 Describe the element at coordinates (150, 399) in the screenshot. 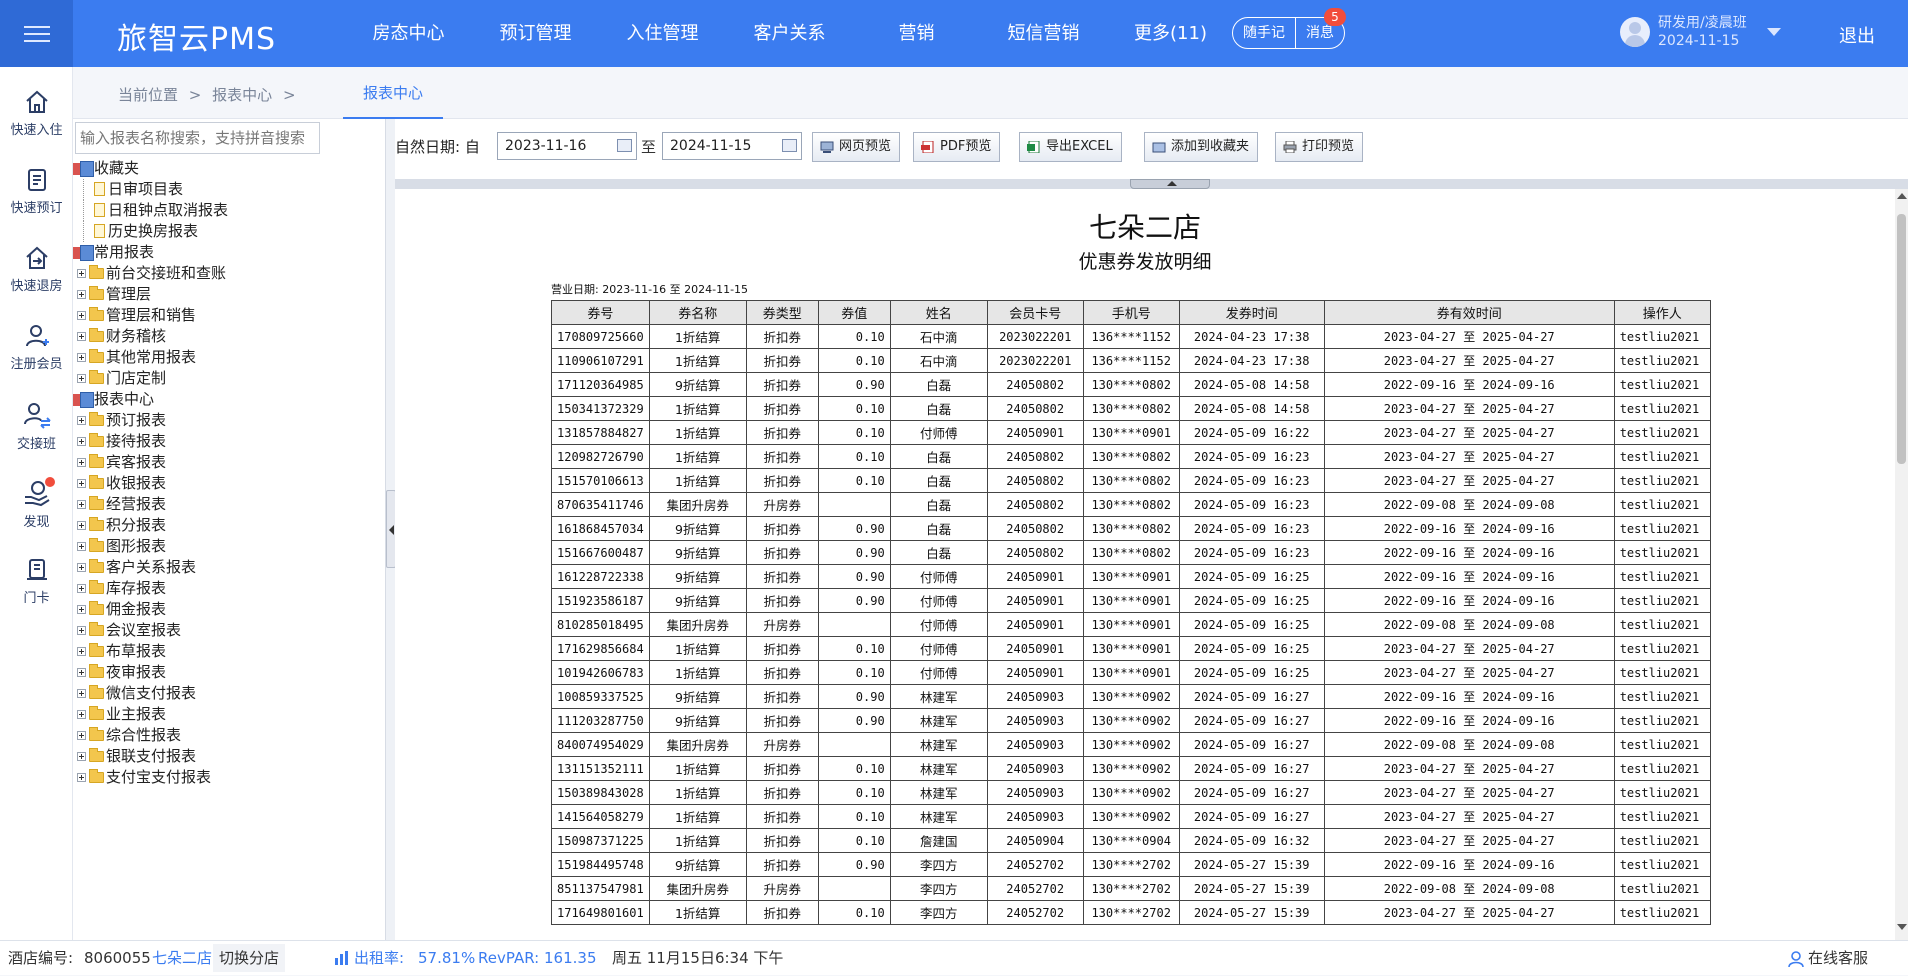

I see `tree-node-report-center: 报表中心` at that location.